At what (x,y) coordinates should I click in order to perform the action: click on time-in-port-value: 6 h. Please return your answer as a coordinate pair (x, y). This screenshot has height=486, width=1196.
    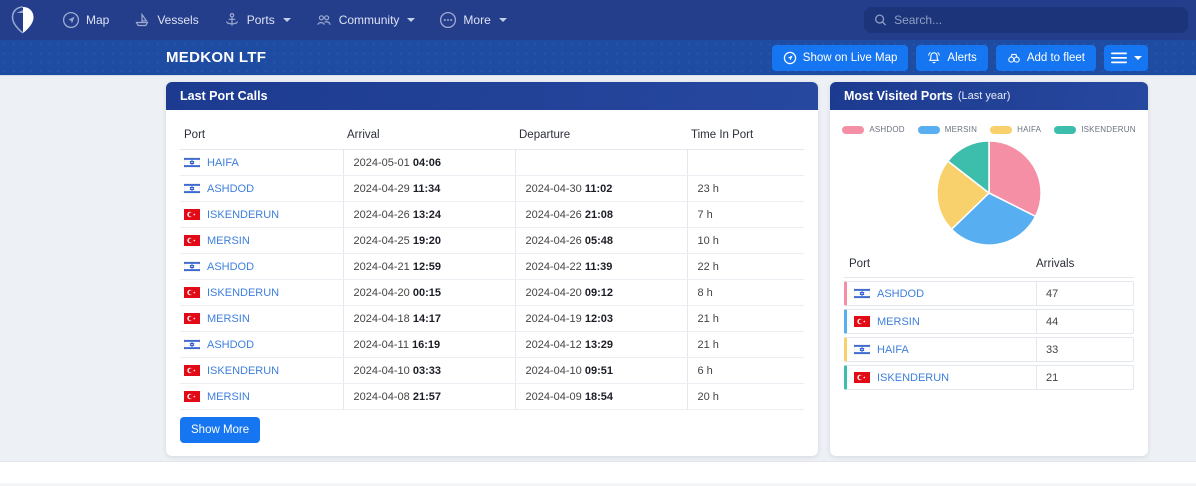
    Looking at the image, I should click on (745, 370).